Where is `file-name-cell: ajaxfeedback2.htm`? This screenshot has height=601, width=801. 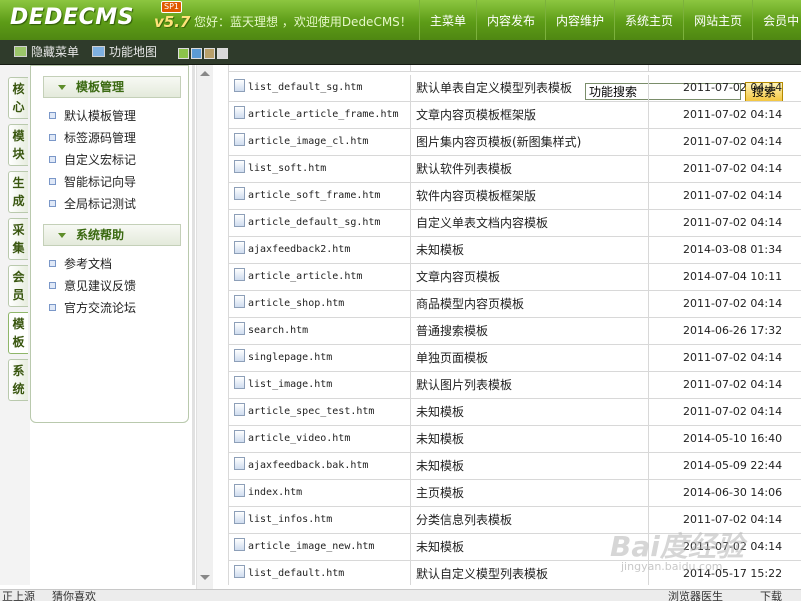 file-name-cell: ajaxfeedback2.htm is located at coordinates (292, 250).